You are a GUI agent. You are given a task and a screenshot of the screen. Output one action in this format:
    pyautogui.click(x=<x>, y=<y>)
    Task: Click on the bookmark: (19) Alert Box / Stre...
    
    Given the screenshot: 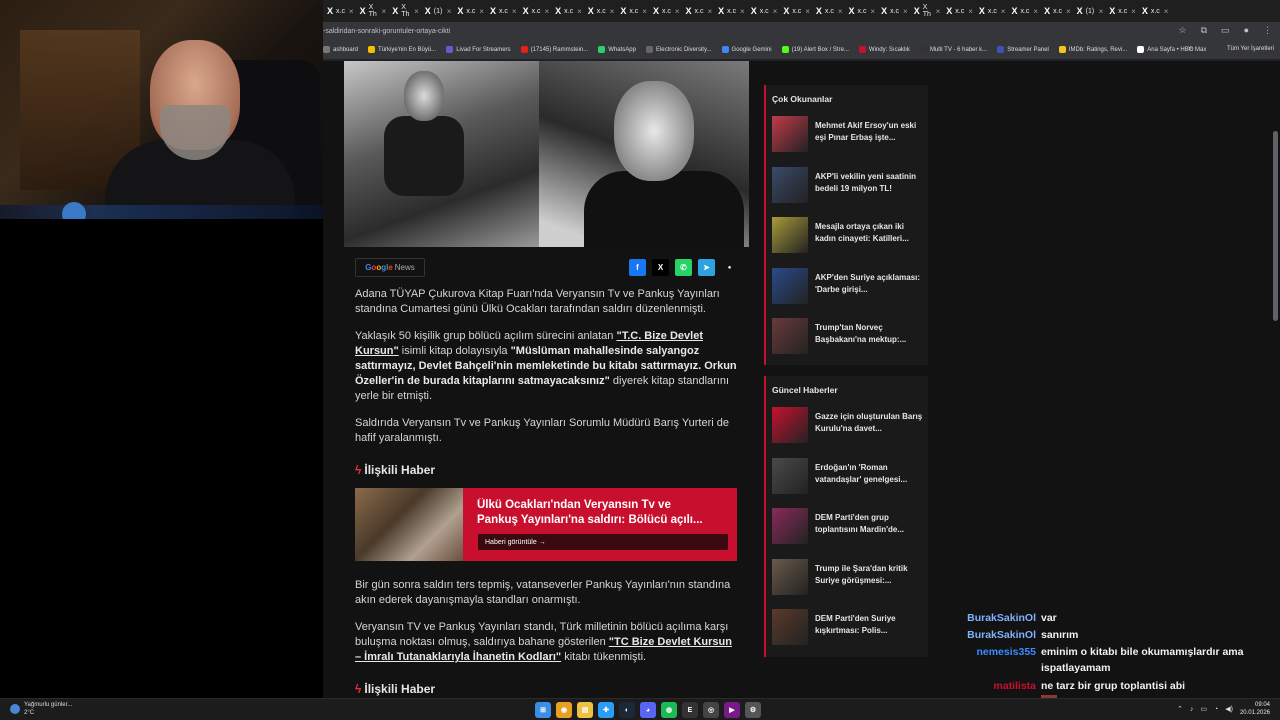 What is the action you would take?
    pyautogui.click(x=815, y=49)
    